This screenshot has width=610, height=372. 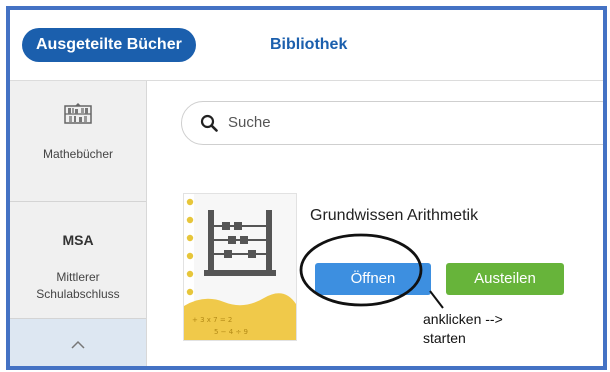 What do you see at coordinates (249, 122) in the screenshot?
I see `search-placeholder: Suche` at bounding box center [249, 122].